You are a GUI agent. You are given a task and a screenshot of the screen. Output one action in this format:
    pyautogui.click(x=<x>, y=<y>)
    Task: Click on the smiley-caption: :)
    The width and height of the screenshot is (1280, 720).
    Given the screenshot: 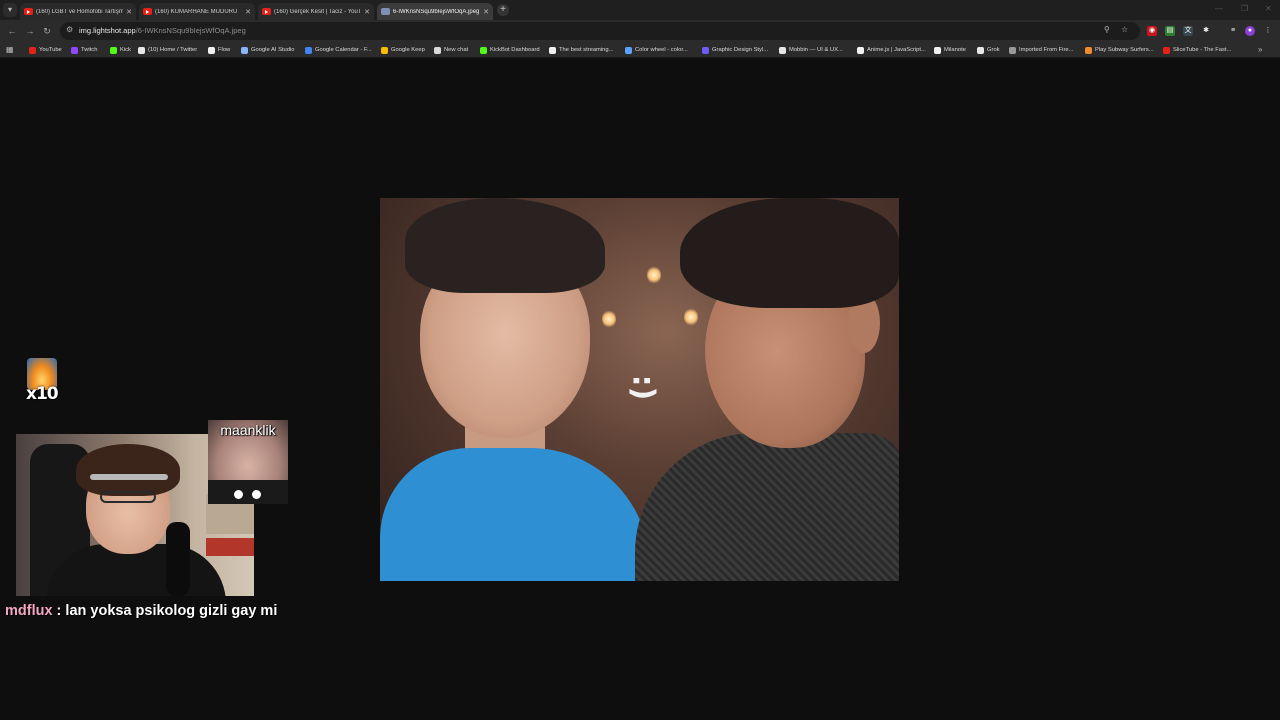 What is the action you would take?
    pyautogui.click(x=643, y=387)
    